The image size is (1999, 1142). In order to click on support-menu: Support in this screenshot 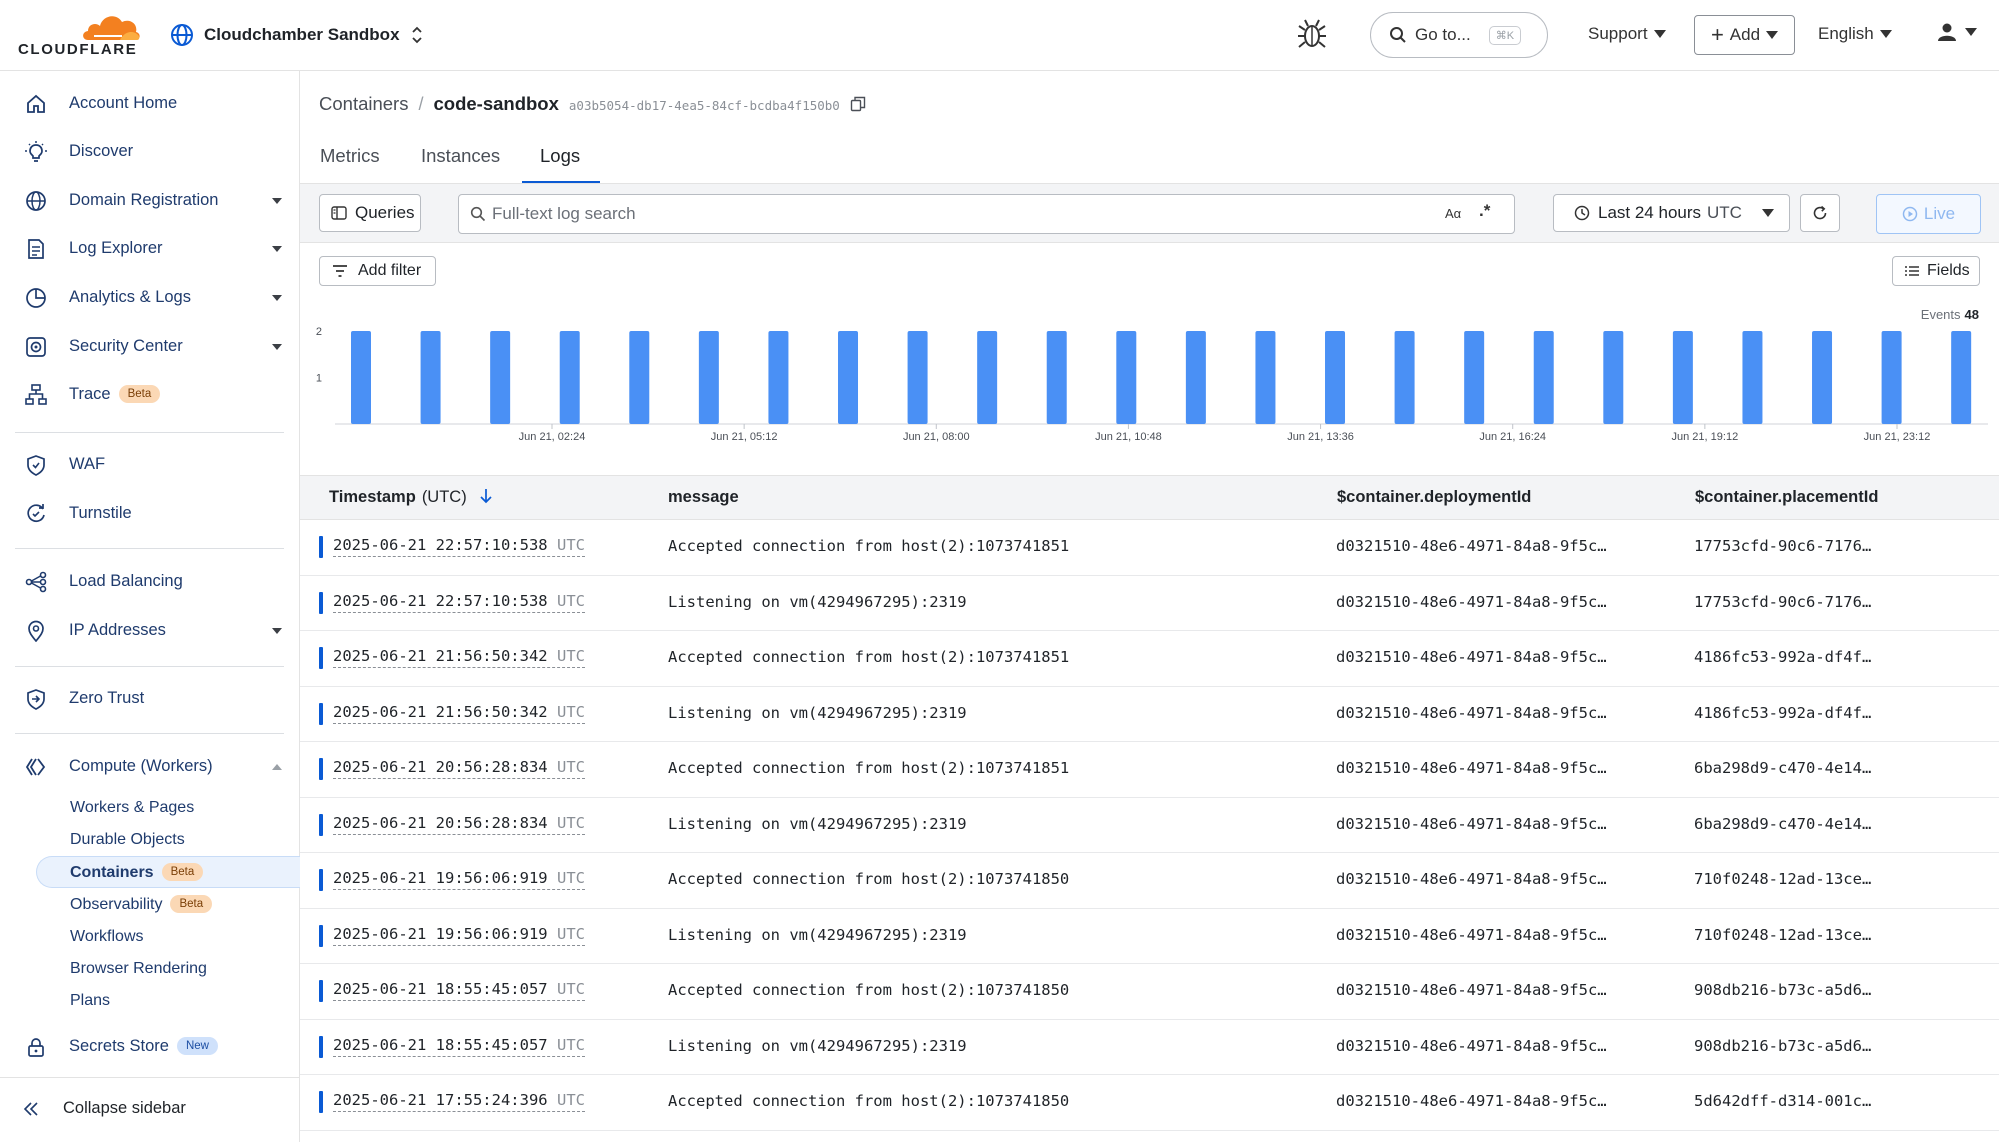, I will do `click(1627, 34)`.